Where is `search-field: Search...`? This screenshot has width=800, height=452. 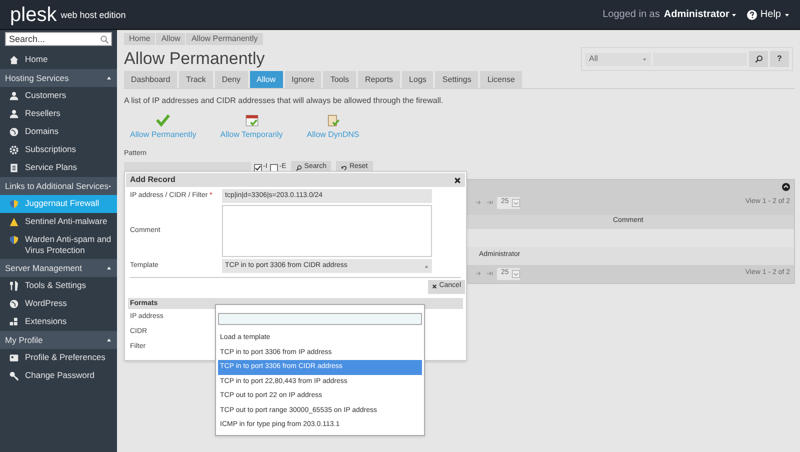 search-field: Search... is located at coordinates (58, 39).